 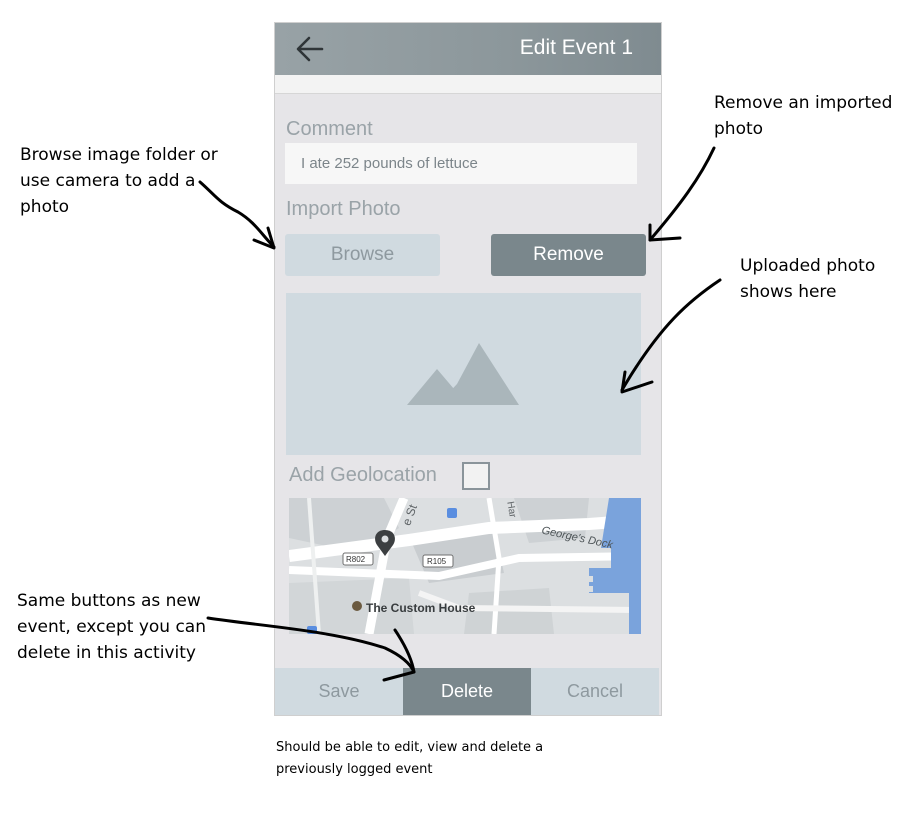 What do you see at coordinates (437, 561) in the screenshot?
I see `map-label-road-b: R105` at bounding box center [437, 561].